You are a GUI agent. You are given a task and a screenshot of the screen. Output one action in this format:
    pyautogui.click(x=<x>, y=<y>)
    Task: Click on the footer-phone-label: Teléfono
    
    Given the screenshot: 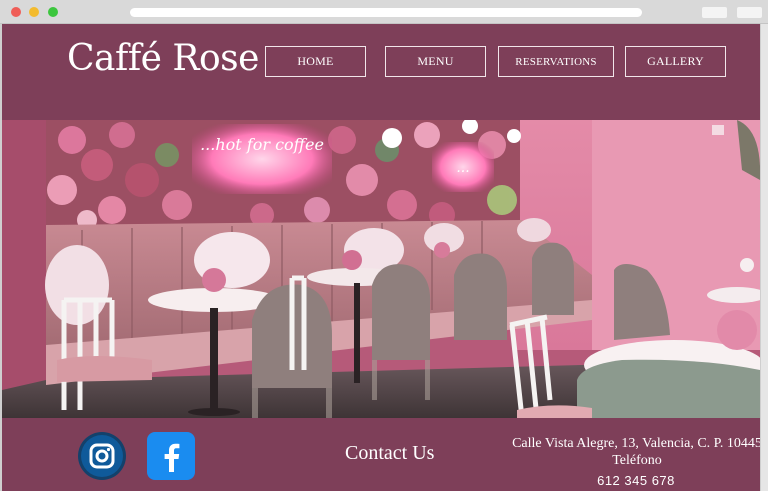 What is the action you would take?
    pyautogui.click(x=637, y=460)
    